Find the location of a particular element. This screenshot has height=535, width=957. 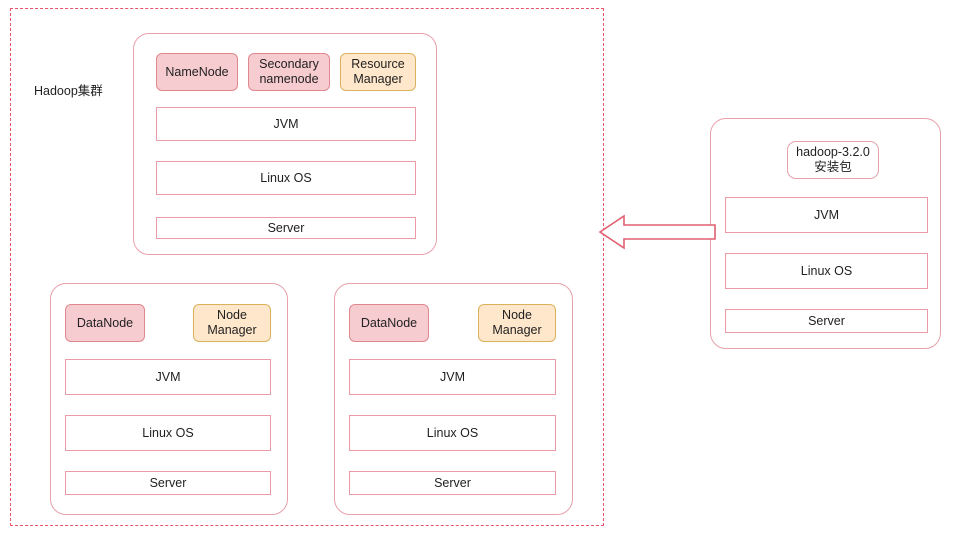

install-distribution-arrow is located at coordinates (657, 232).